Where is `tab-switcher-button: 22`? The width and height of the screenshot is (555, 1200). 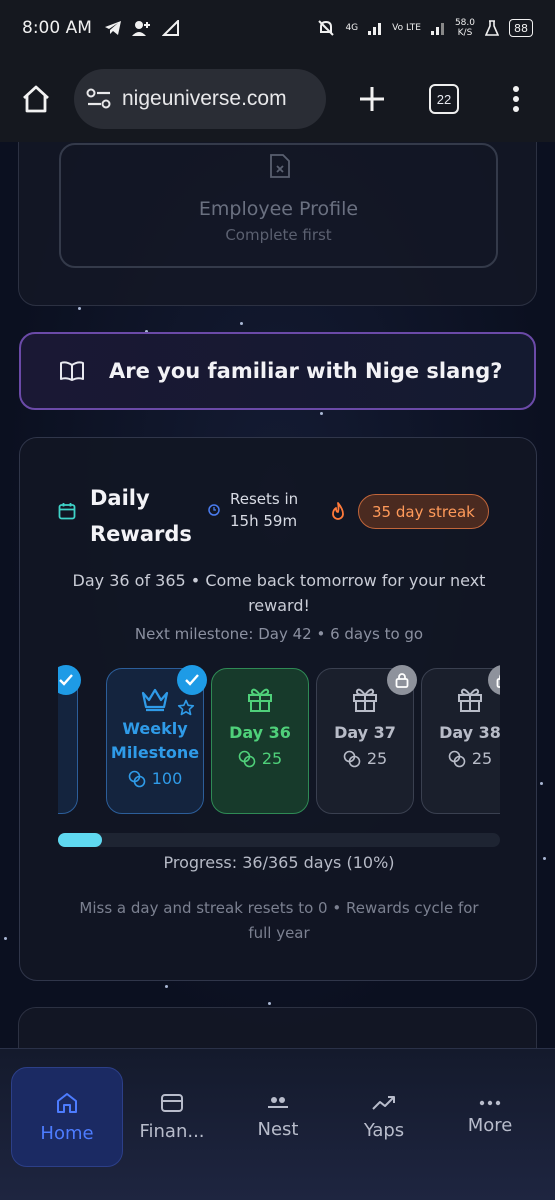 tab-switcher-button: 22 is located at coordinates (444, 99).